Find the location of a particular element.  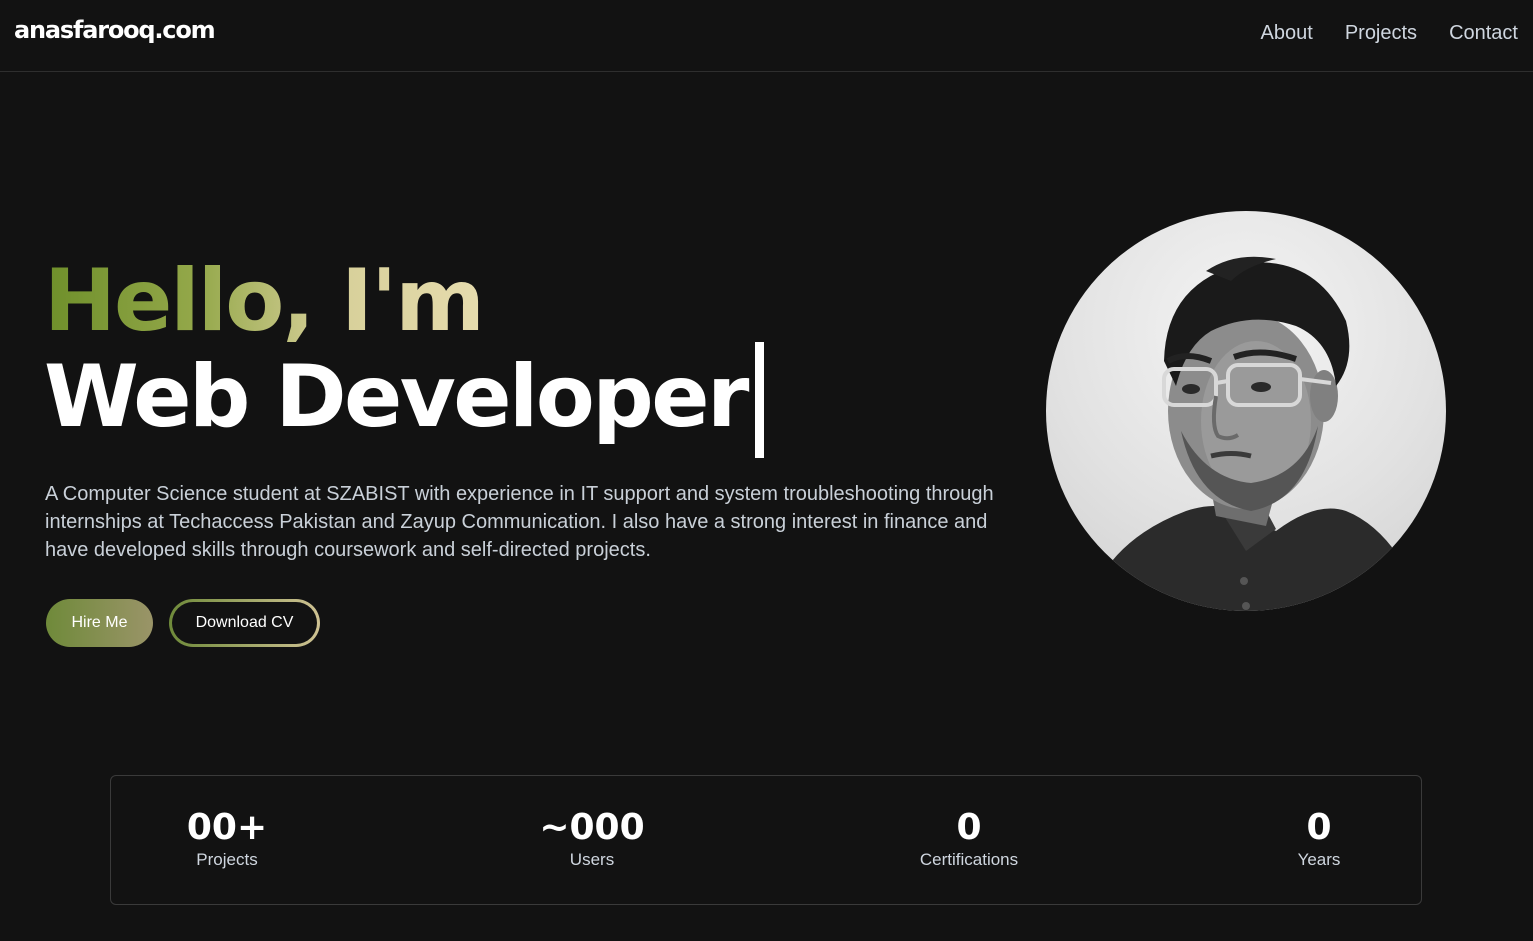

stat-certifications: 0 Certifications is located at coordinates (969, 838).